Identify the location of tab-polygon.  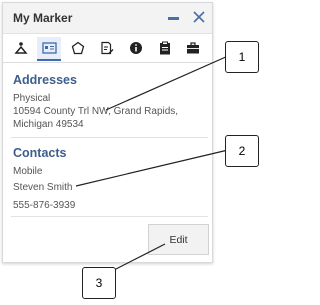
(78, 48).